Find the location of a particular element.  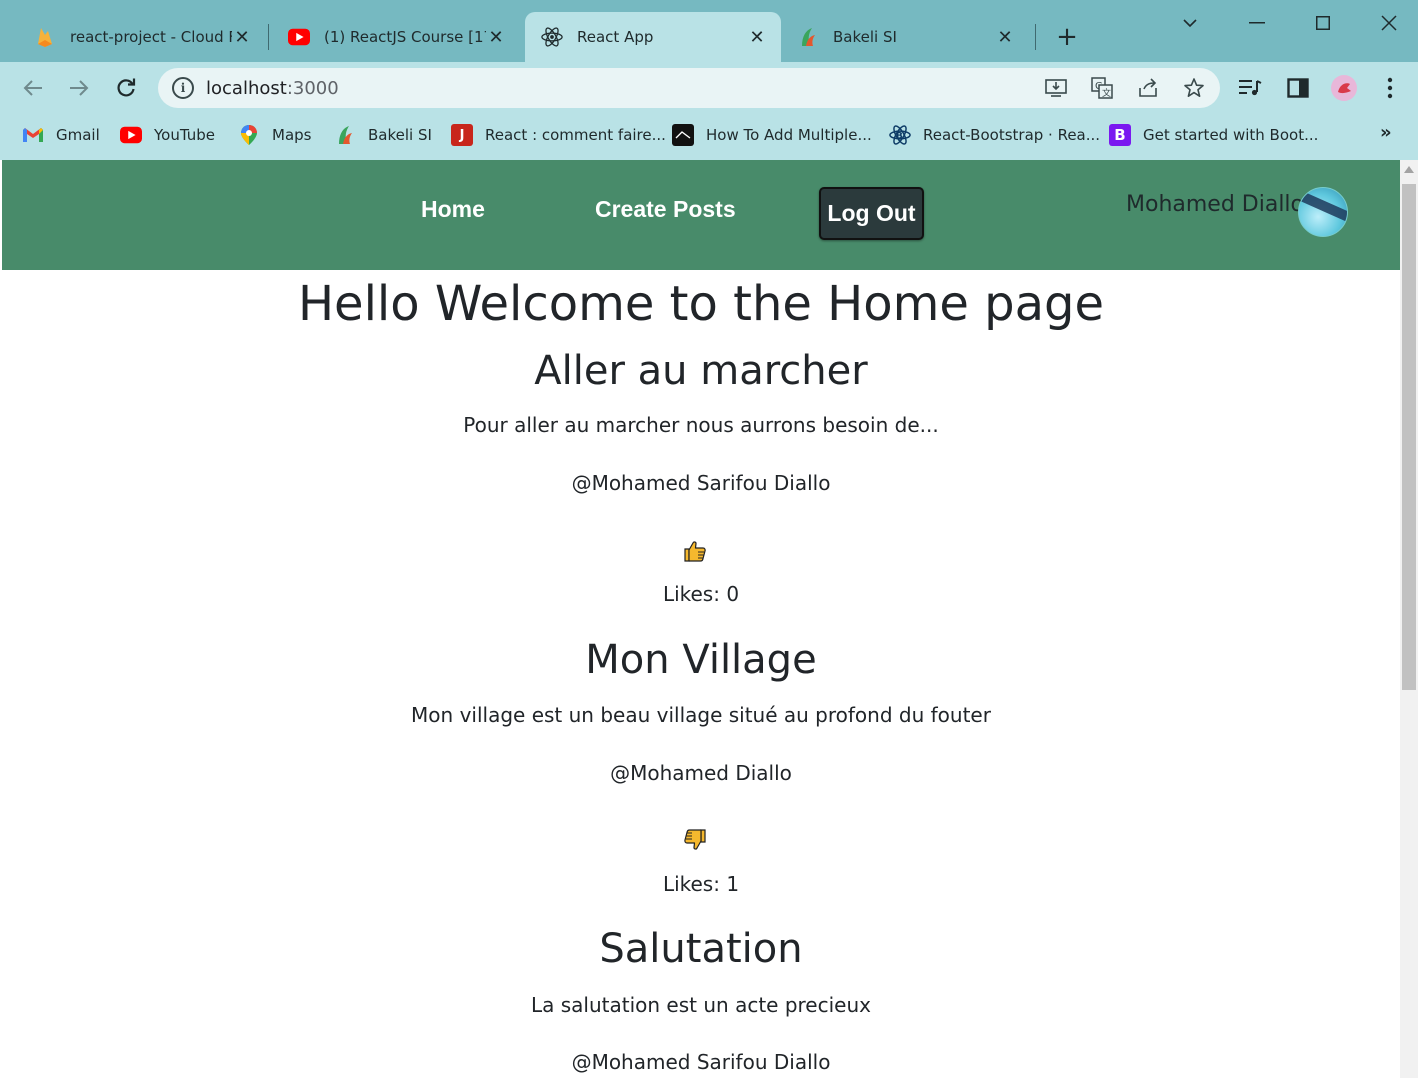

bookmark-label: YouTube is located at coordinates (184, 135).